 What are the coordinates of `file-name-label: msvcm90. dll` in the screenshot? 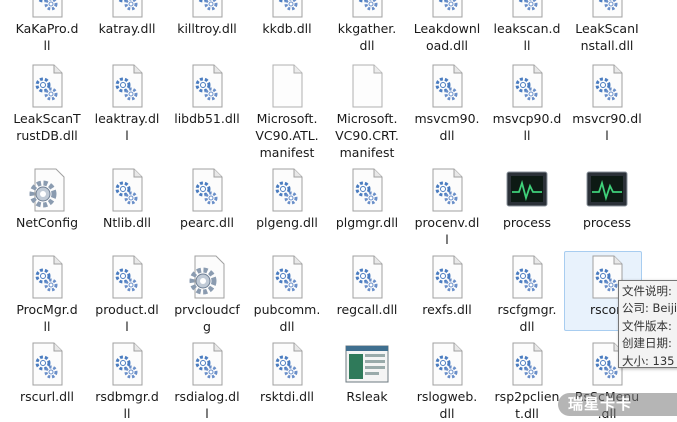 It's located at (447, 127).